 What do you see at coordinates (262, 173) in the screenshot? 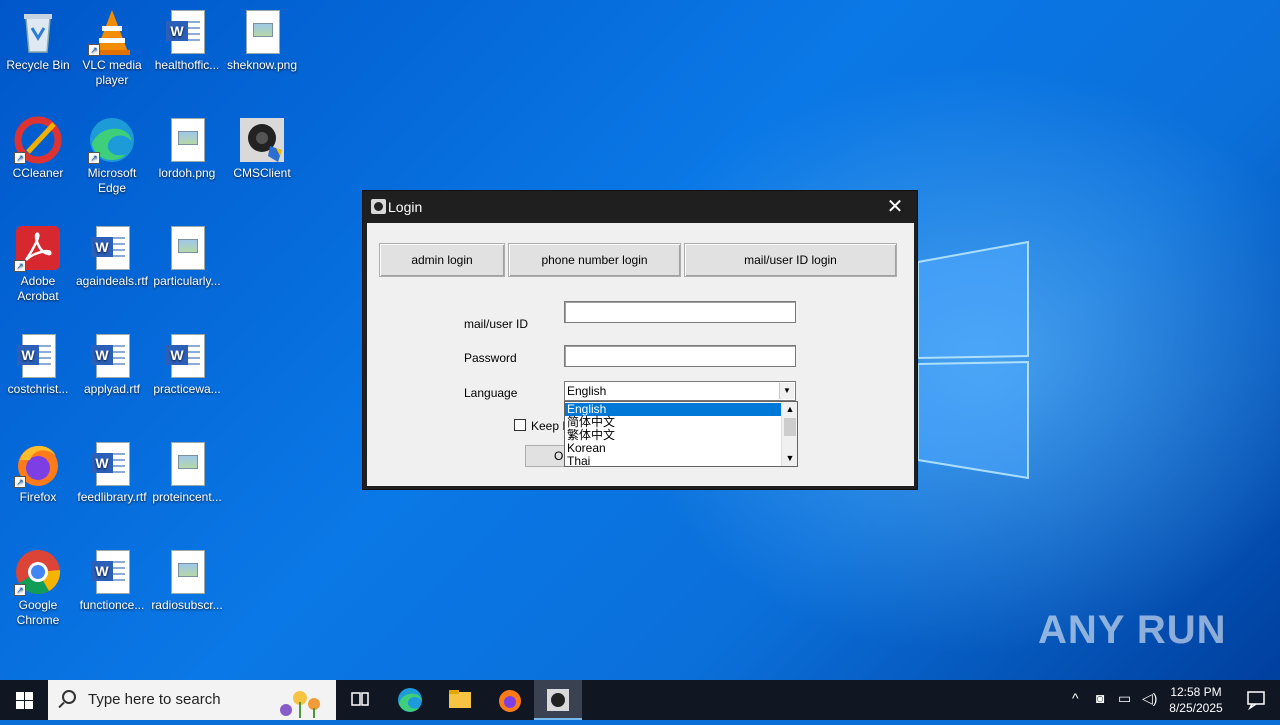
I see `desktop-icon-label: CMSClient` at bounding box center [262, 173].